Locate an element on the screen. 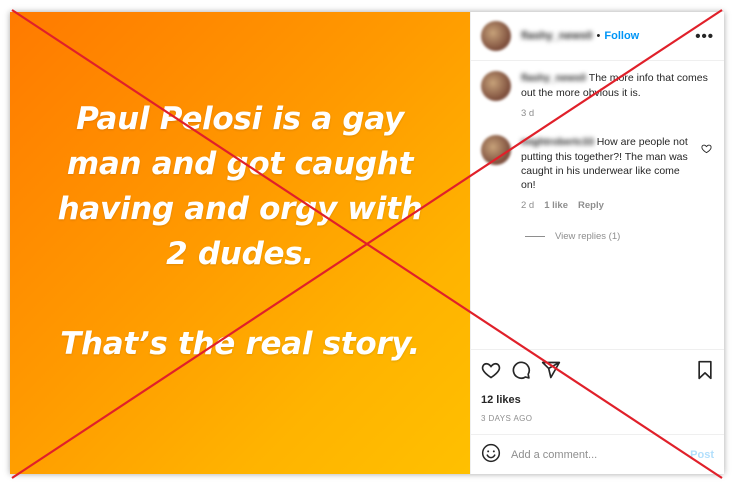 This screenshot has height=487, width=734. post-time: 3 DAYS AGO is located at coordinates (507, 418).